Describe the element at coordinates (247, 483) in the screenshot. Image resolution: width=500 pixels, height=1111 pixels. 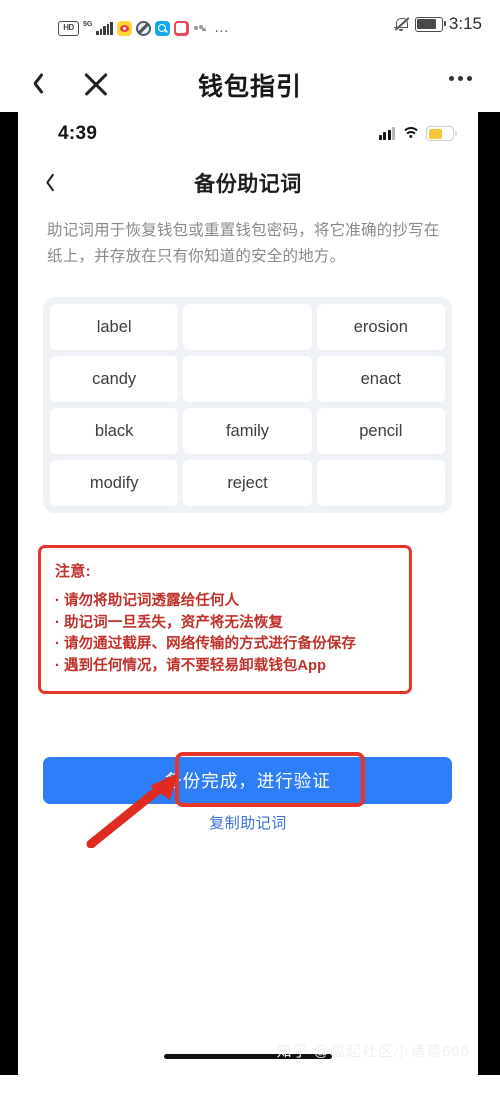
I see `mnemonic-word-cell: reject` at that location.